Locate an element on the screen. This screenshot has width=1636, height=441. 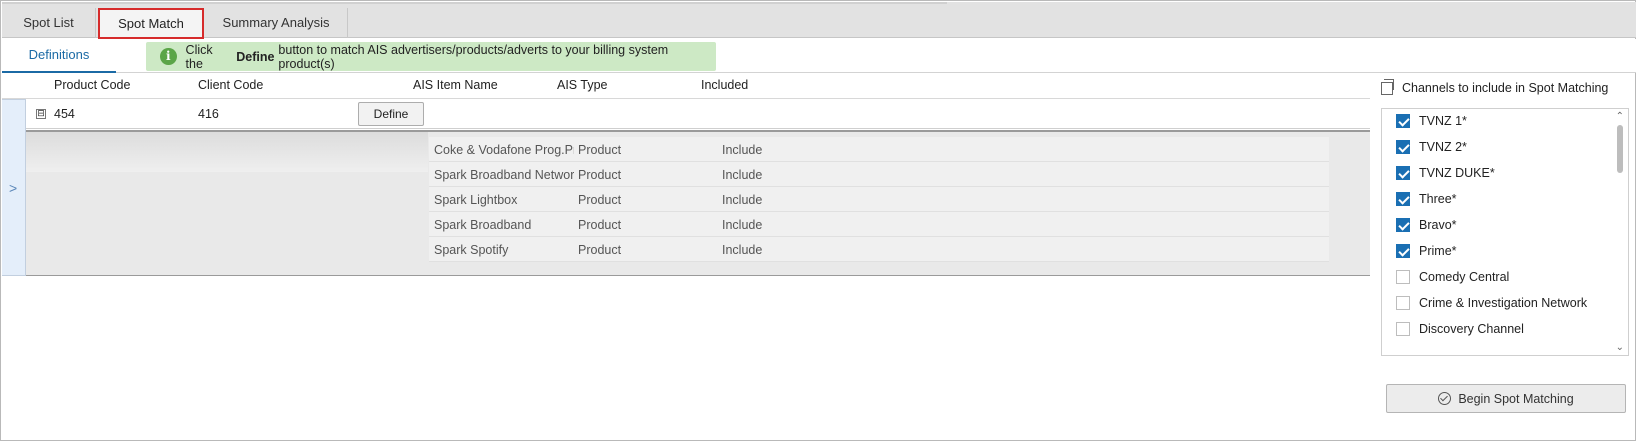
channel-item: TVNZ 1* is located at coordinates (1431, 121).